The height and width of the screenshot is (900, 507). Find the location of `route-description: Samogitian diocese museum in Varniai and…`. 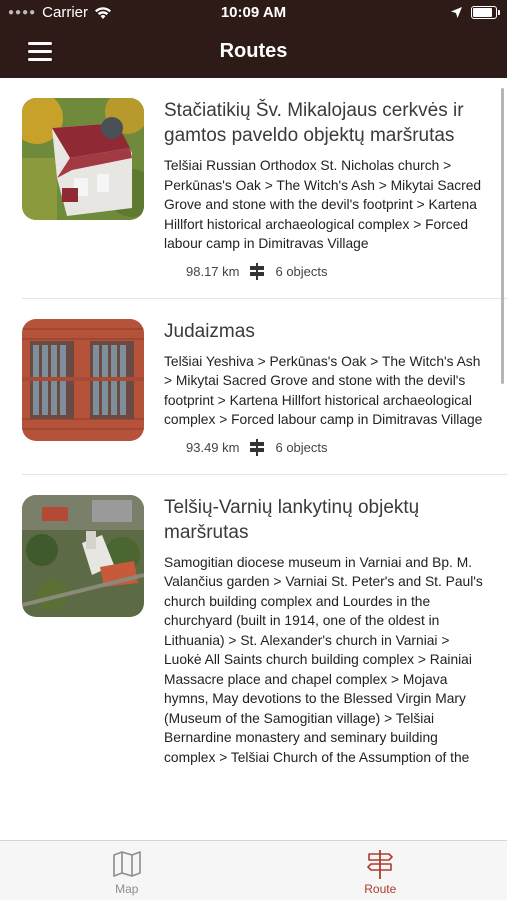

route-description: Samogitian diocese museum in Varniai and… is located at coordinates (323, 659).